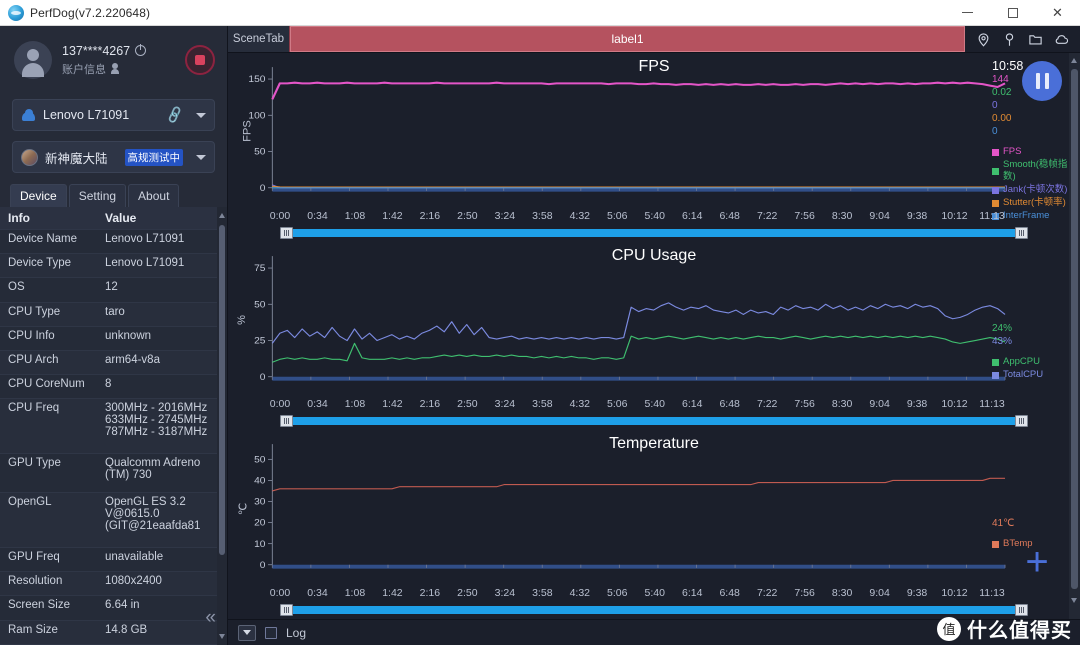  Describe the element at coordinates (141, 50) in the screenshot. I see `power-icon` at that location.